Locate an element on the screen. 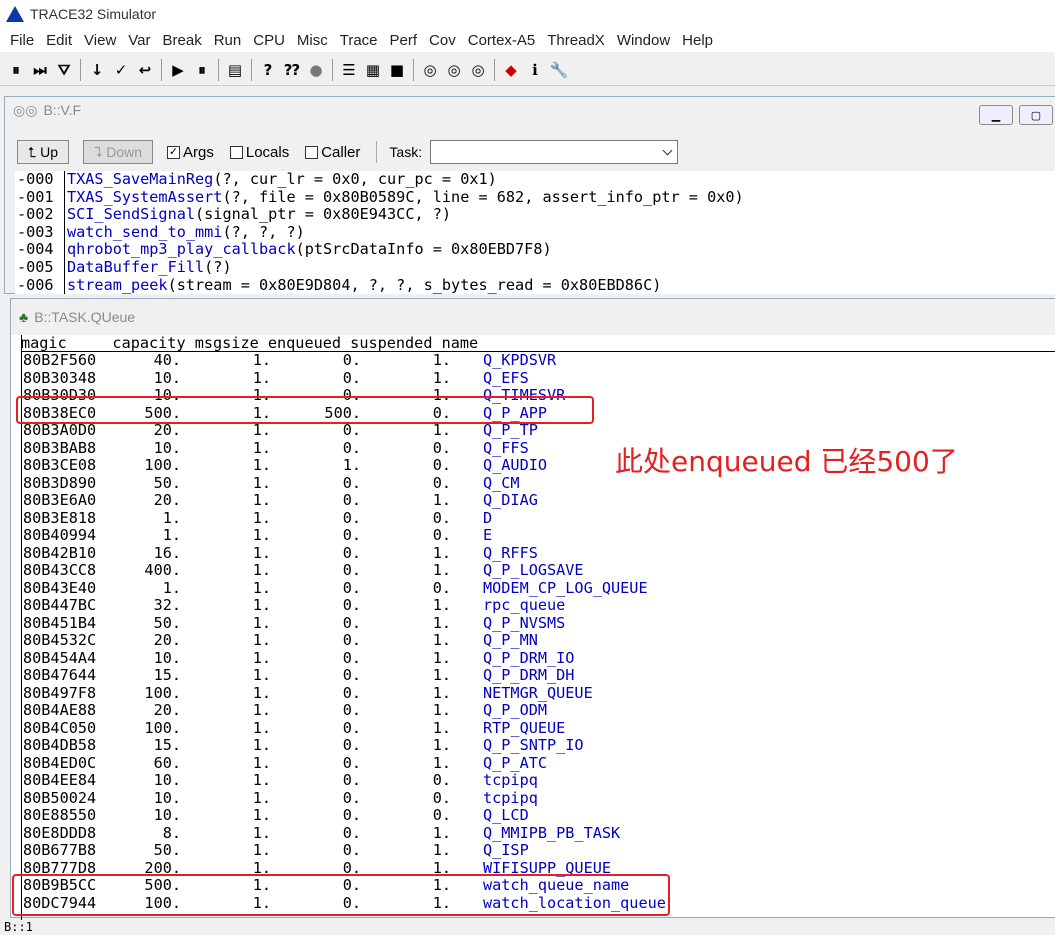  menu-item: Cov is located at coordinates (442, 40).